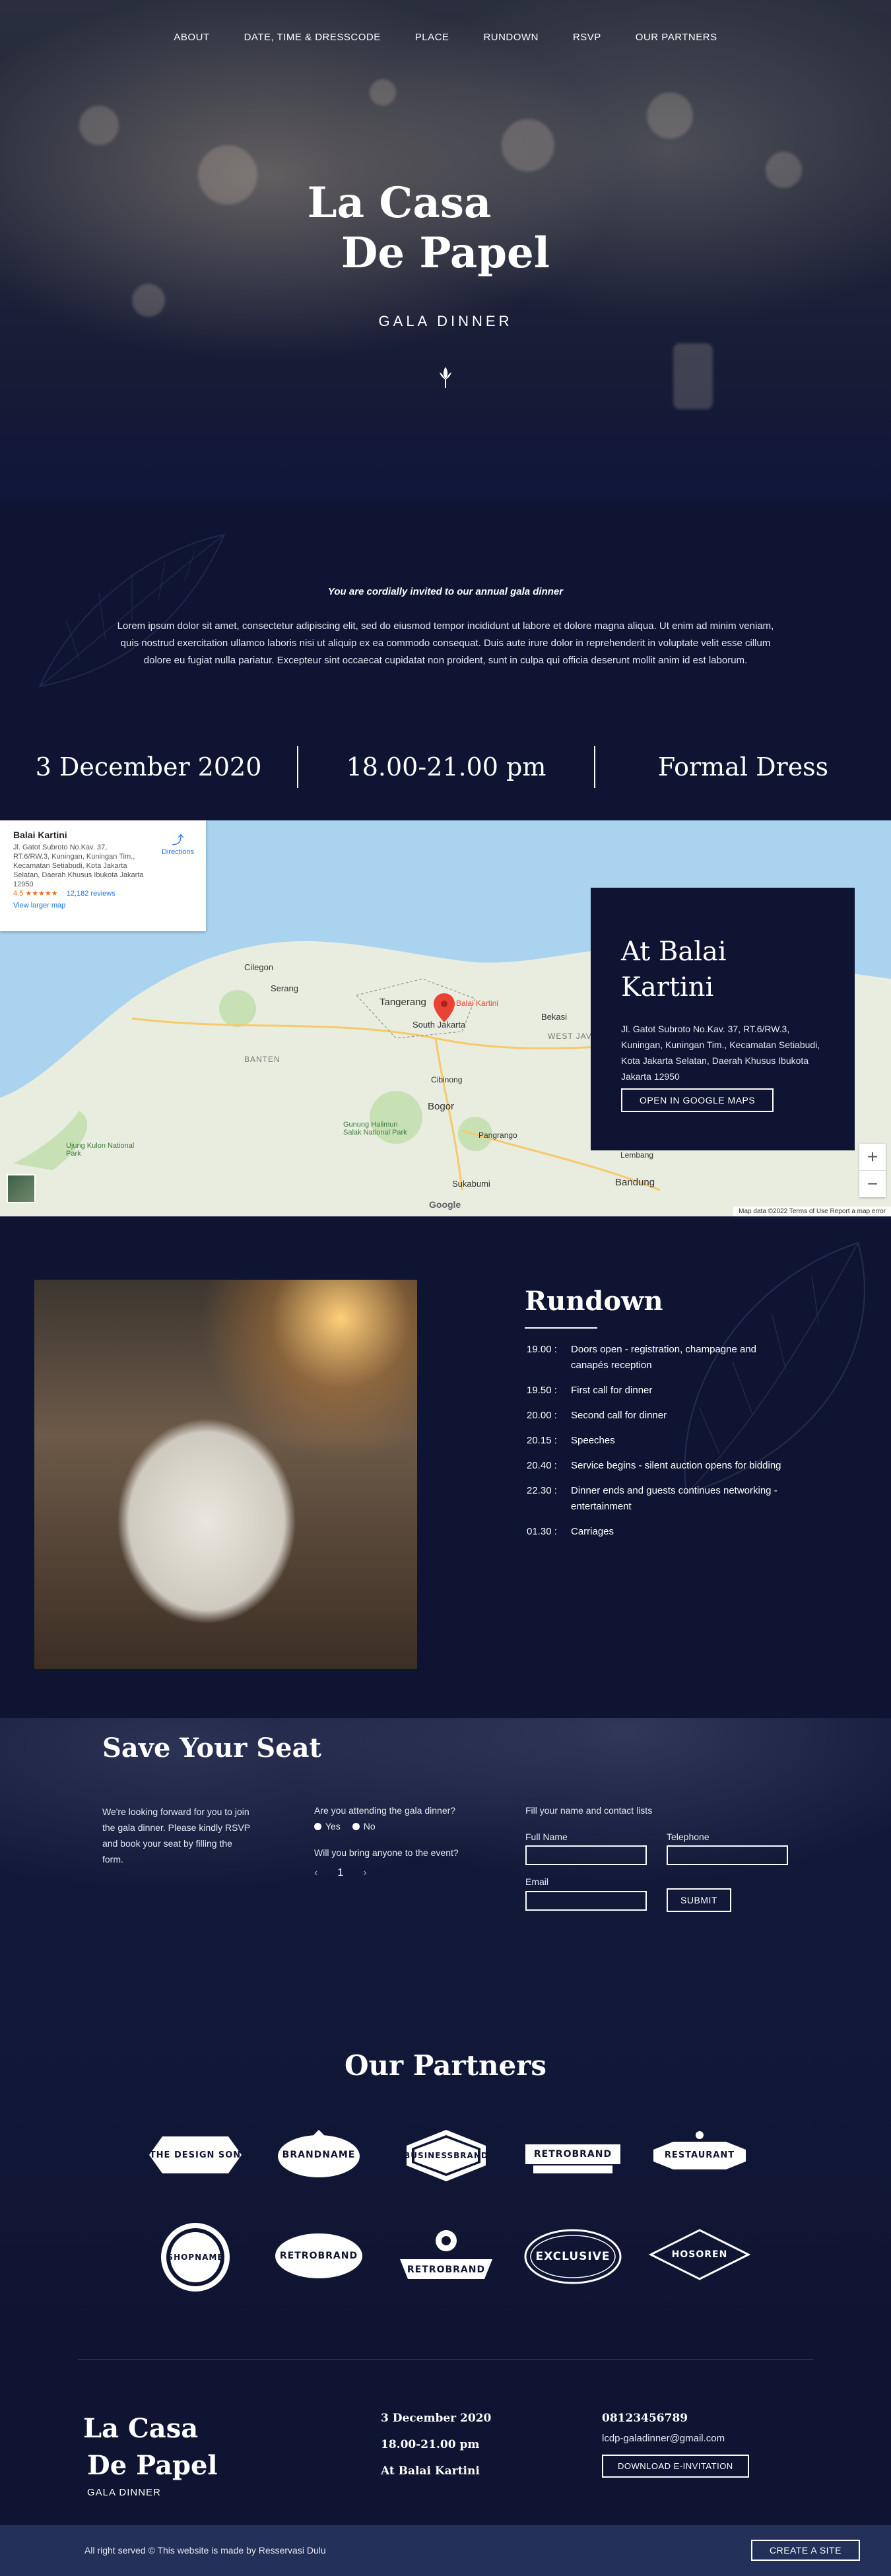  What do you see at coordinates (432, 37) in the screenshot?
I see `nav-place: PLACE` at bounding box center [432, 37].